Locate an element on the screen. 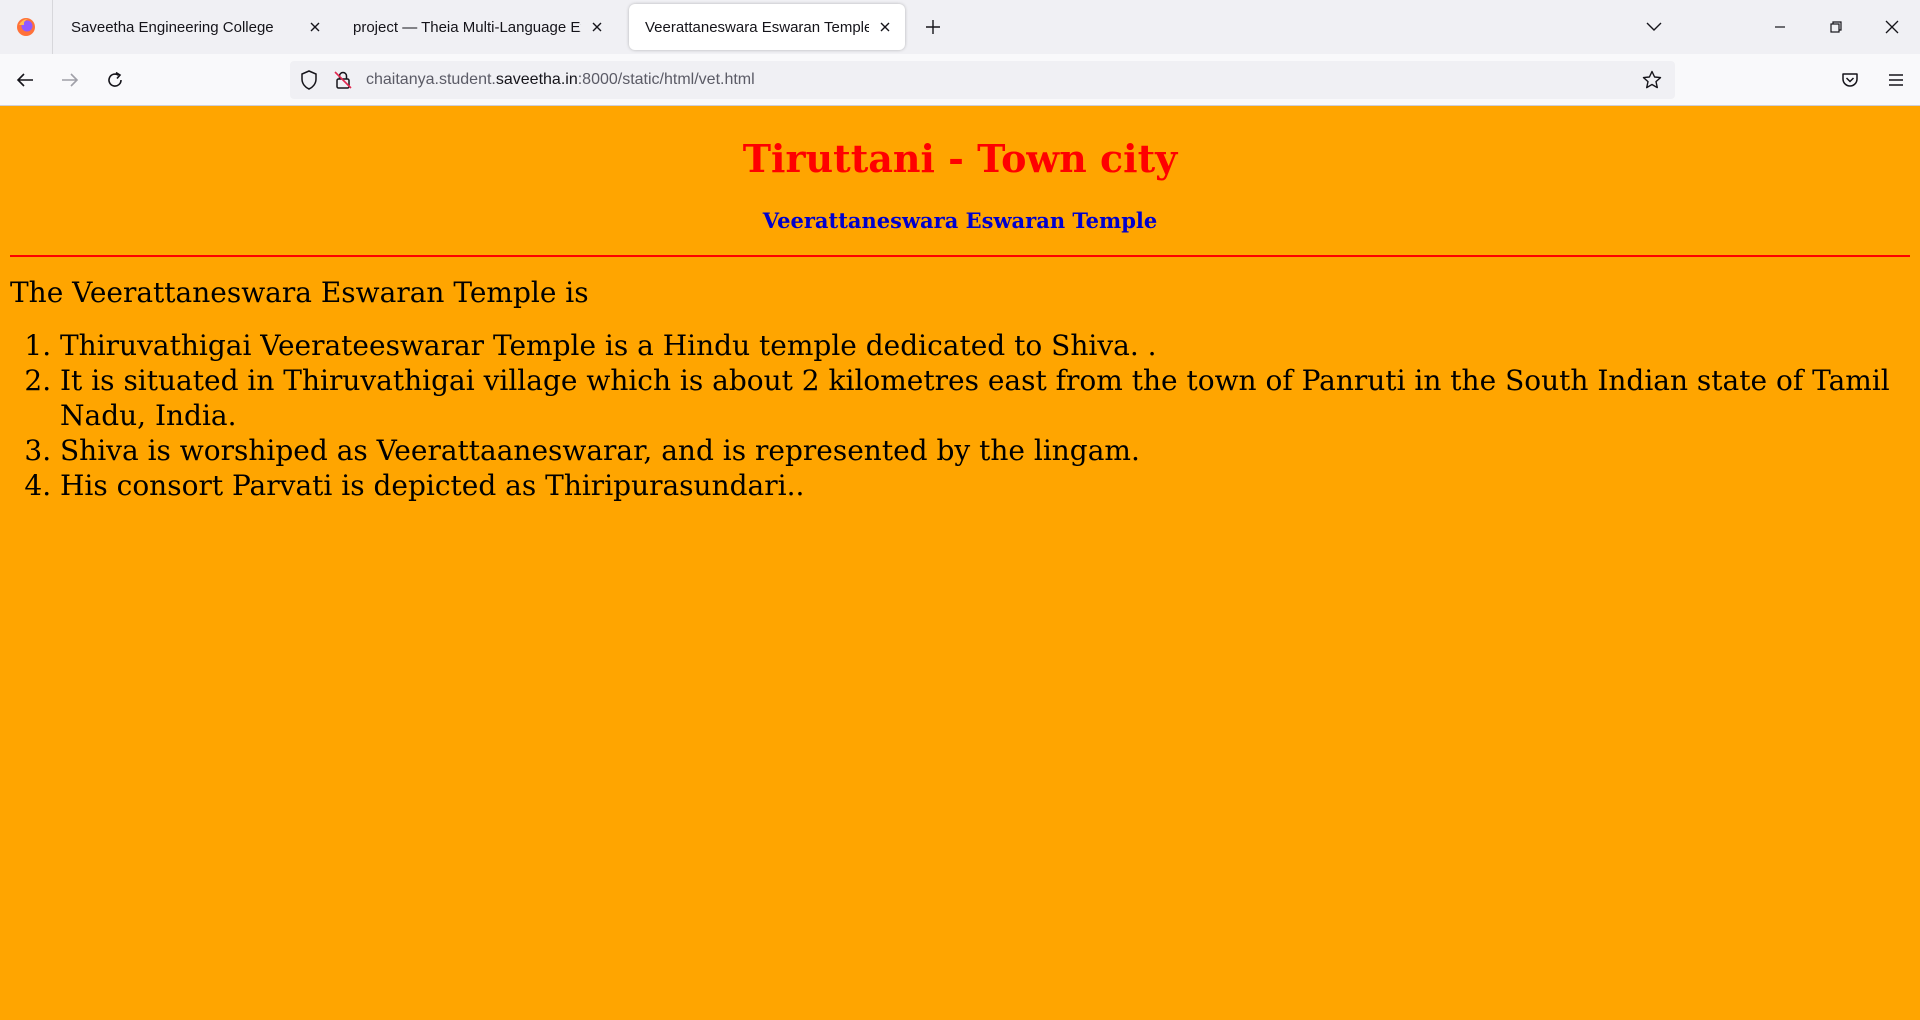 The height and width of the screenshot is (1020, 1920). firefox-icon is located at coordinates (26, 27).